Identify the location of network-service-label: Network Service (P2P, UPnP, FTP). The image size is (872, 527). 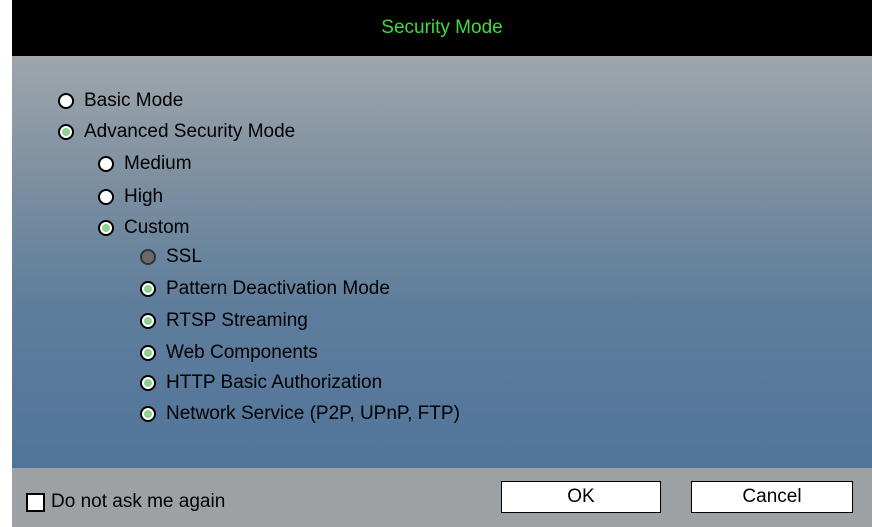
(313, 413).